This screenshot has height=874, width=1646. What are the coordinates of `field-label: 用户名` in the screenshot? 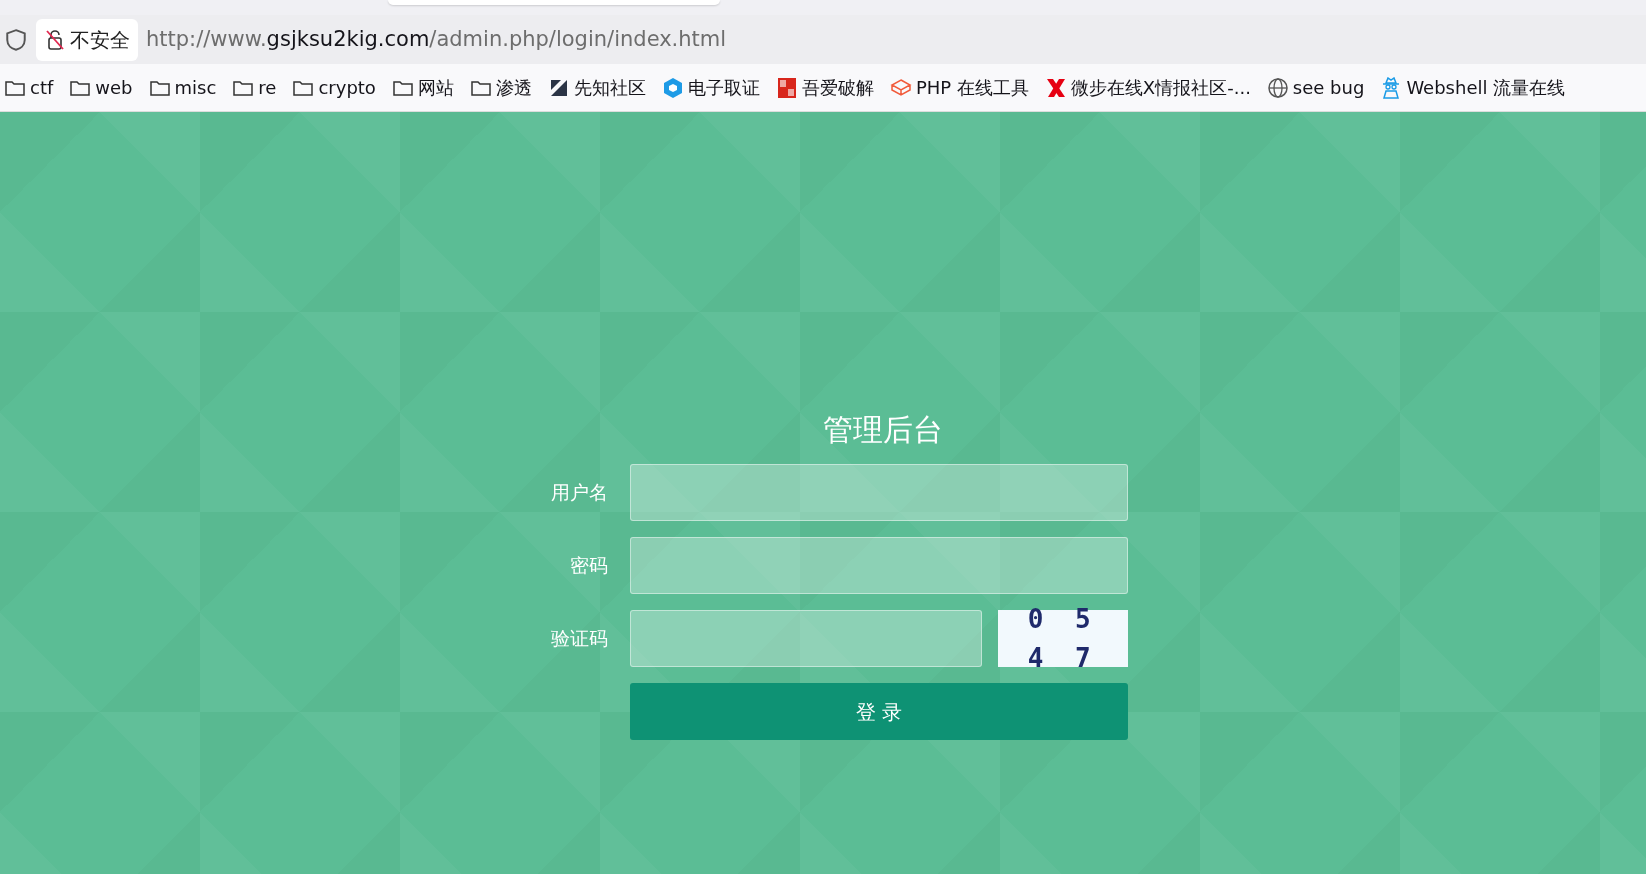 It's located at (579, 493).